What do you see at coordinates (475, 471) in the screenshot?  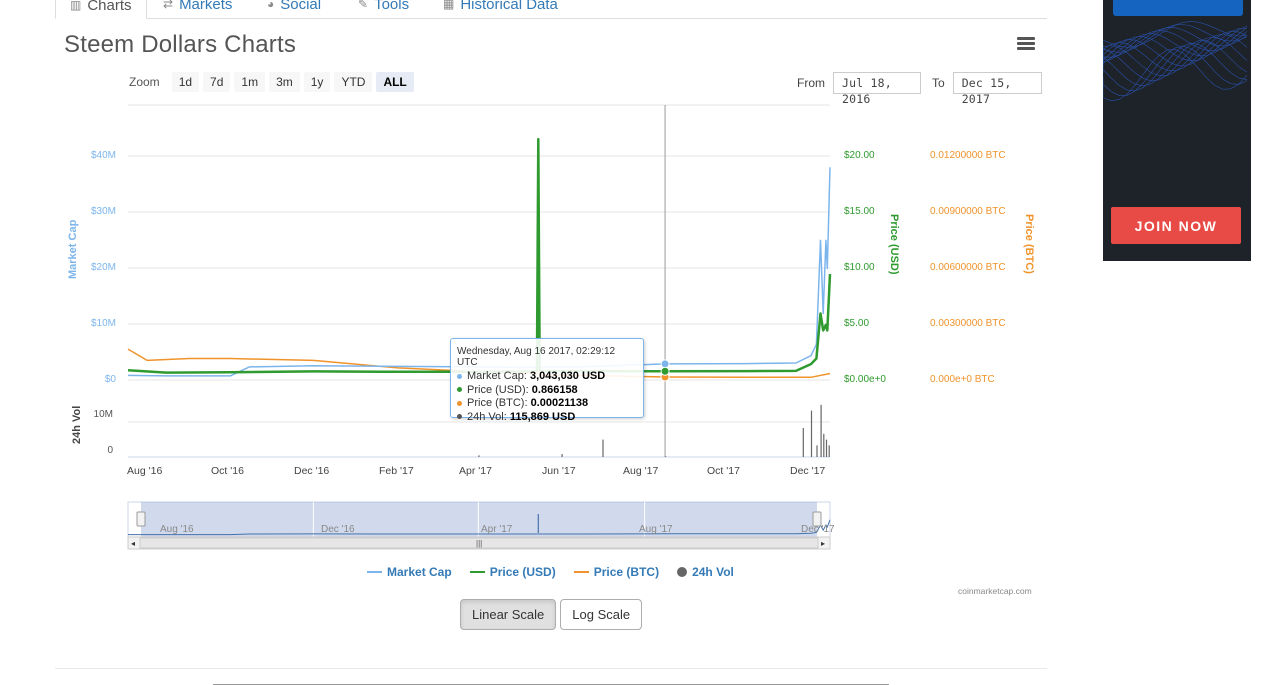 I see `x-tick: Apr '17` at bounding box center [475, 471].